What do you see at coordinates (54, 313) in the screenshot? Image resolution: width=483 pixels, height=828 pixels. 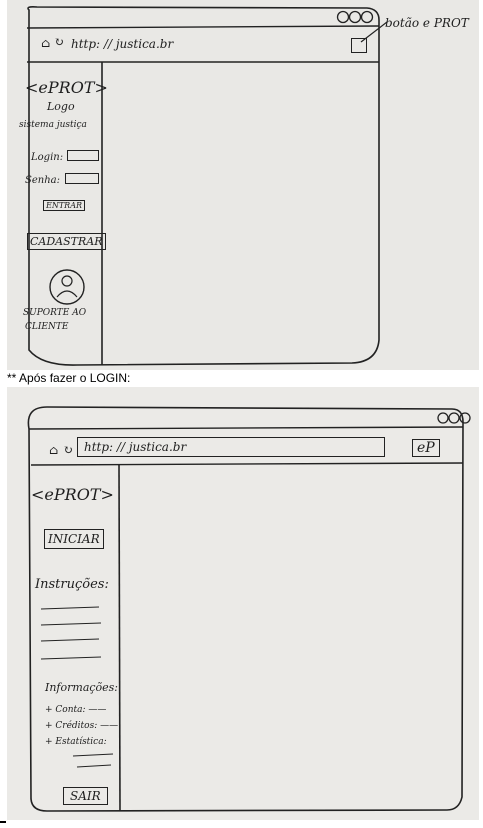 I see `support-label-1: SUPORTE AO` at bounding box center [54, 313].